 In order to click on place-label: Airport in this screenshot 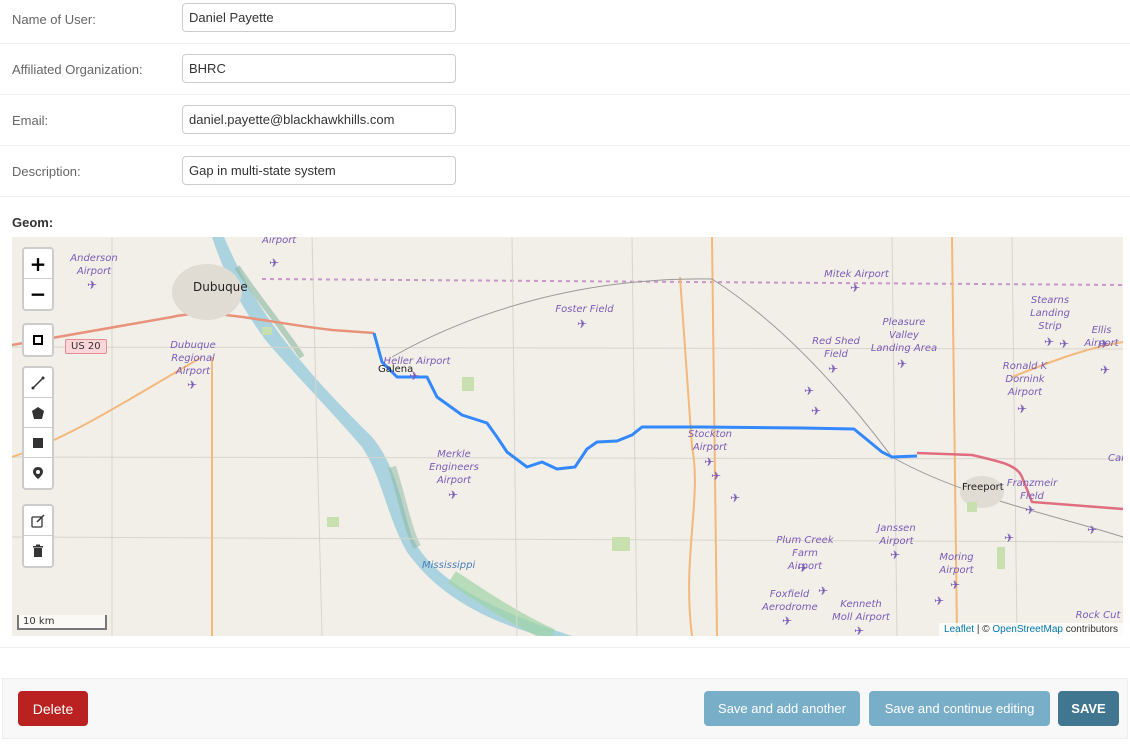, I will do `click(279, 241)`.